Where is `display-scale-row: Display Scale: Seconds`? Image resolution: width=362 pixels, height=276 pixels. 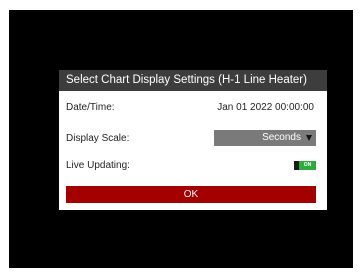 display-scale-row: Display Scale: Seconds is located at coordinates (193, 139).